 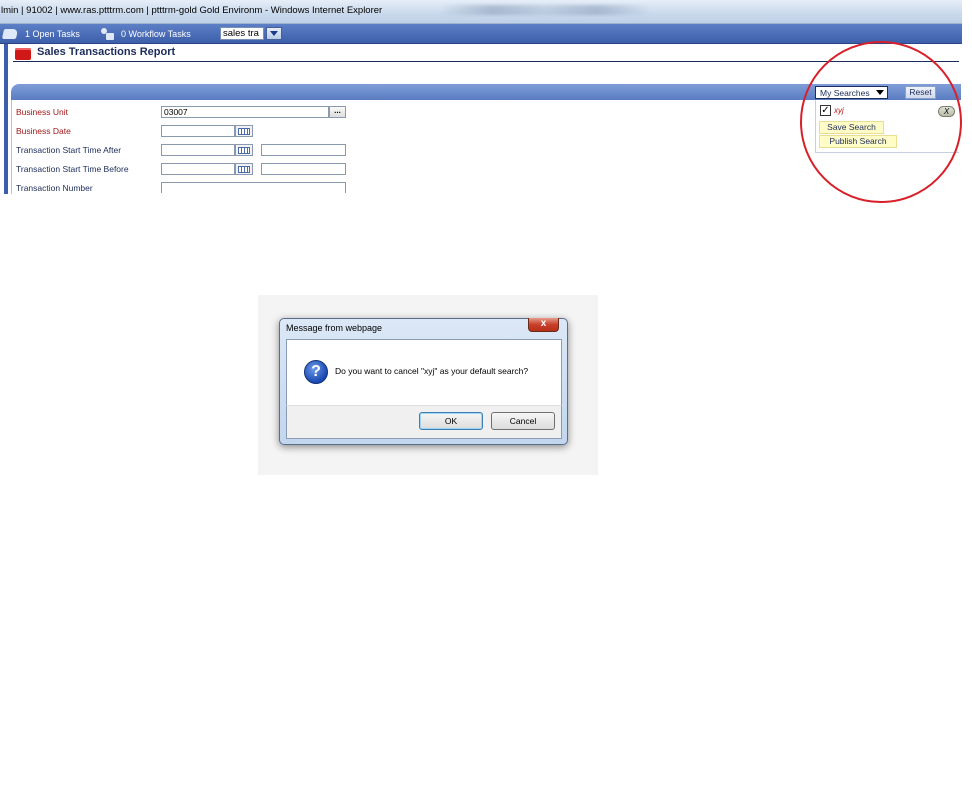 I want to click on check-icon: ✓, so click(x=825, y=110).